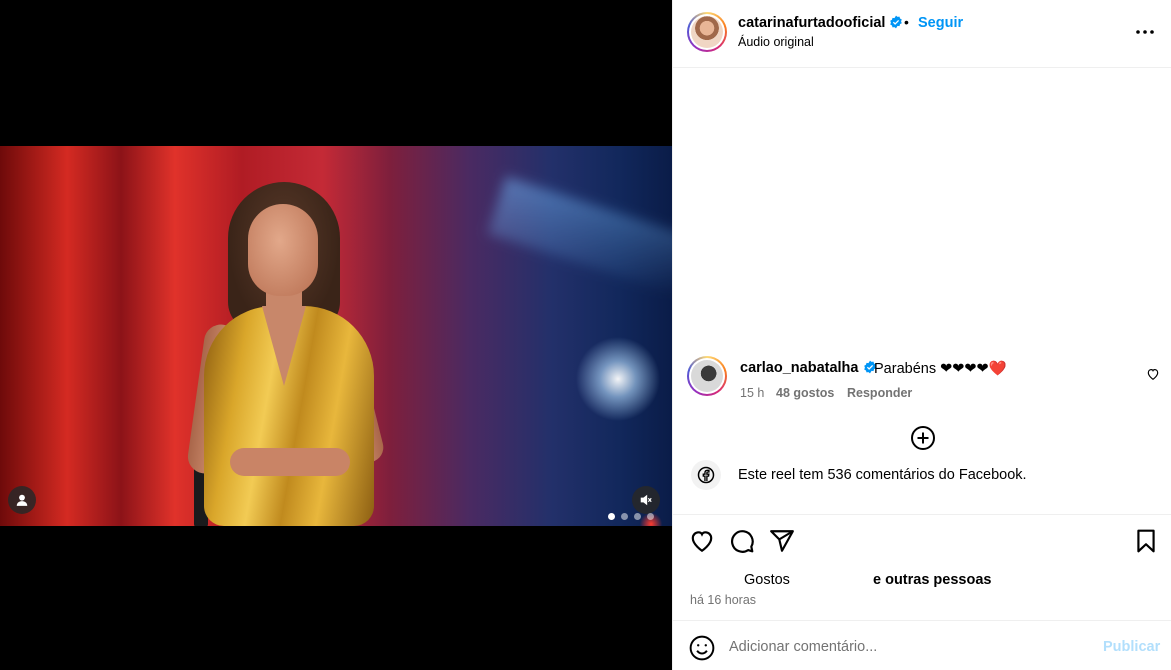  I want to click on mute-button, so click(646, 500).